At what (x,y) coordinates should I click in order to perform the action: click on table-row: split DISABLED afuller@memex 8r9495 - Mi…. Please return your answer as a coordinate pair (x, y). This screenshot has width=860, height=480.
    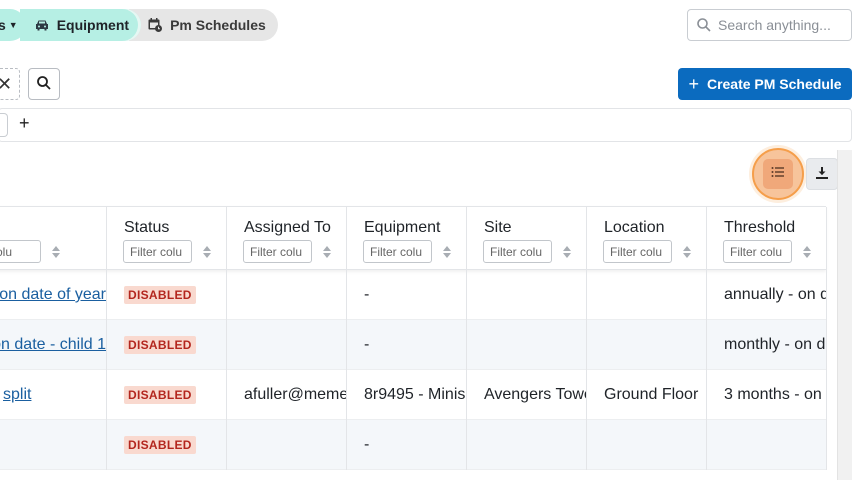
    Looking at the image, I should click on (413, 395).